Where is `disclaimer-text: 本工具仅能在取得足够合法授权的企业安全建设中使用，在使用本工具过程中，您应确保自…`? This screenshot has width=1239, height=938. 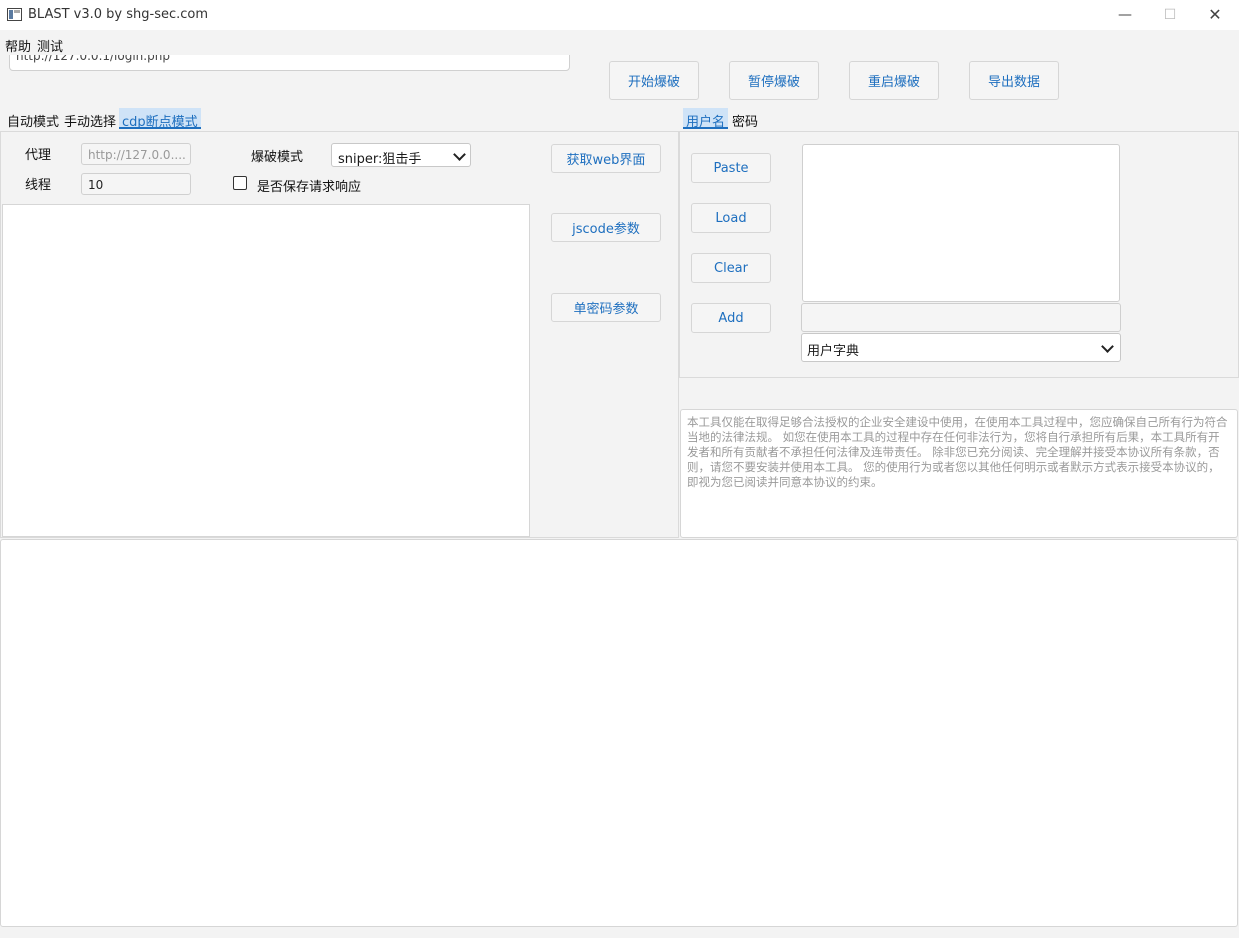
disclaimer-text: 本工具仅能在取得足够合法授权的企业安全建设中使用，在使用本工具过程中，您应确保自… is located at coordinates (959, 473).